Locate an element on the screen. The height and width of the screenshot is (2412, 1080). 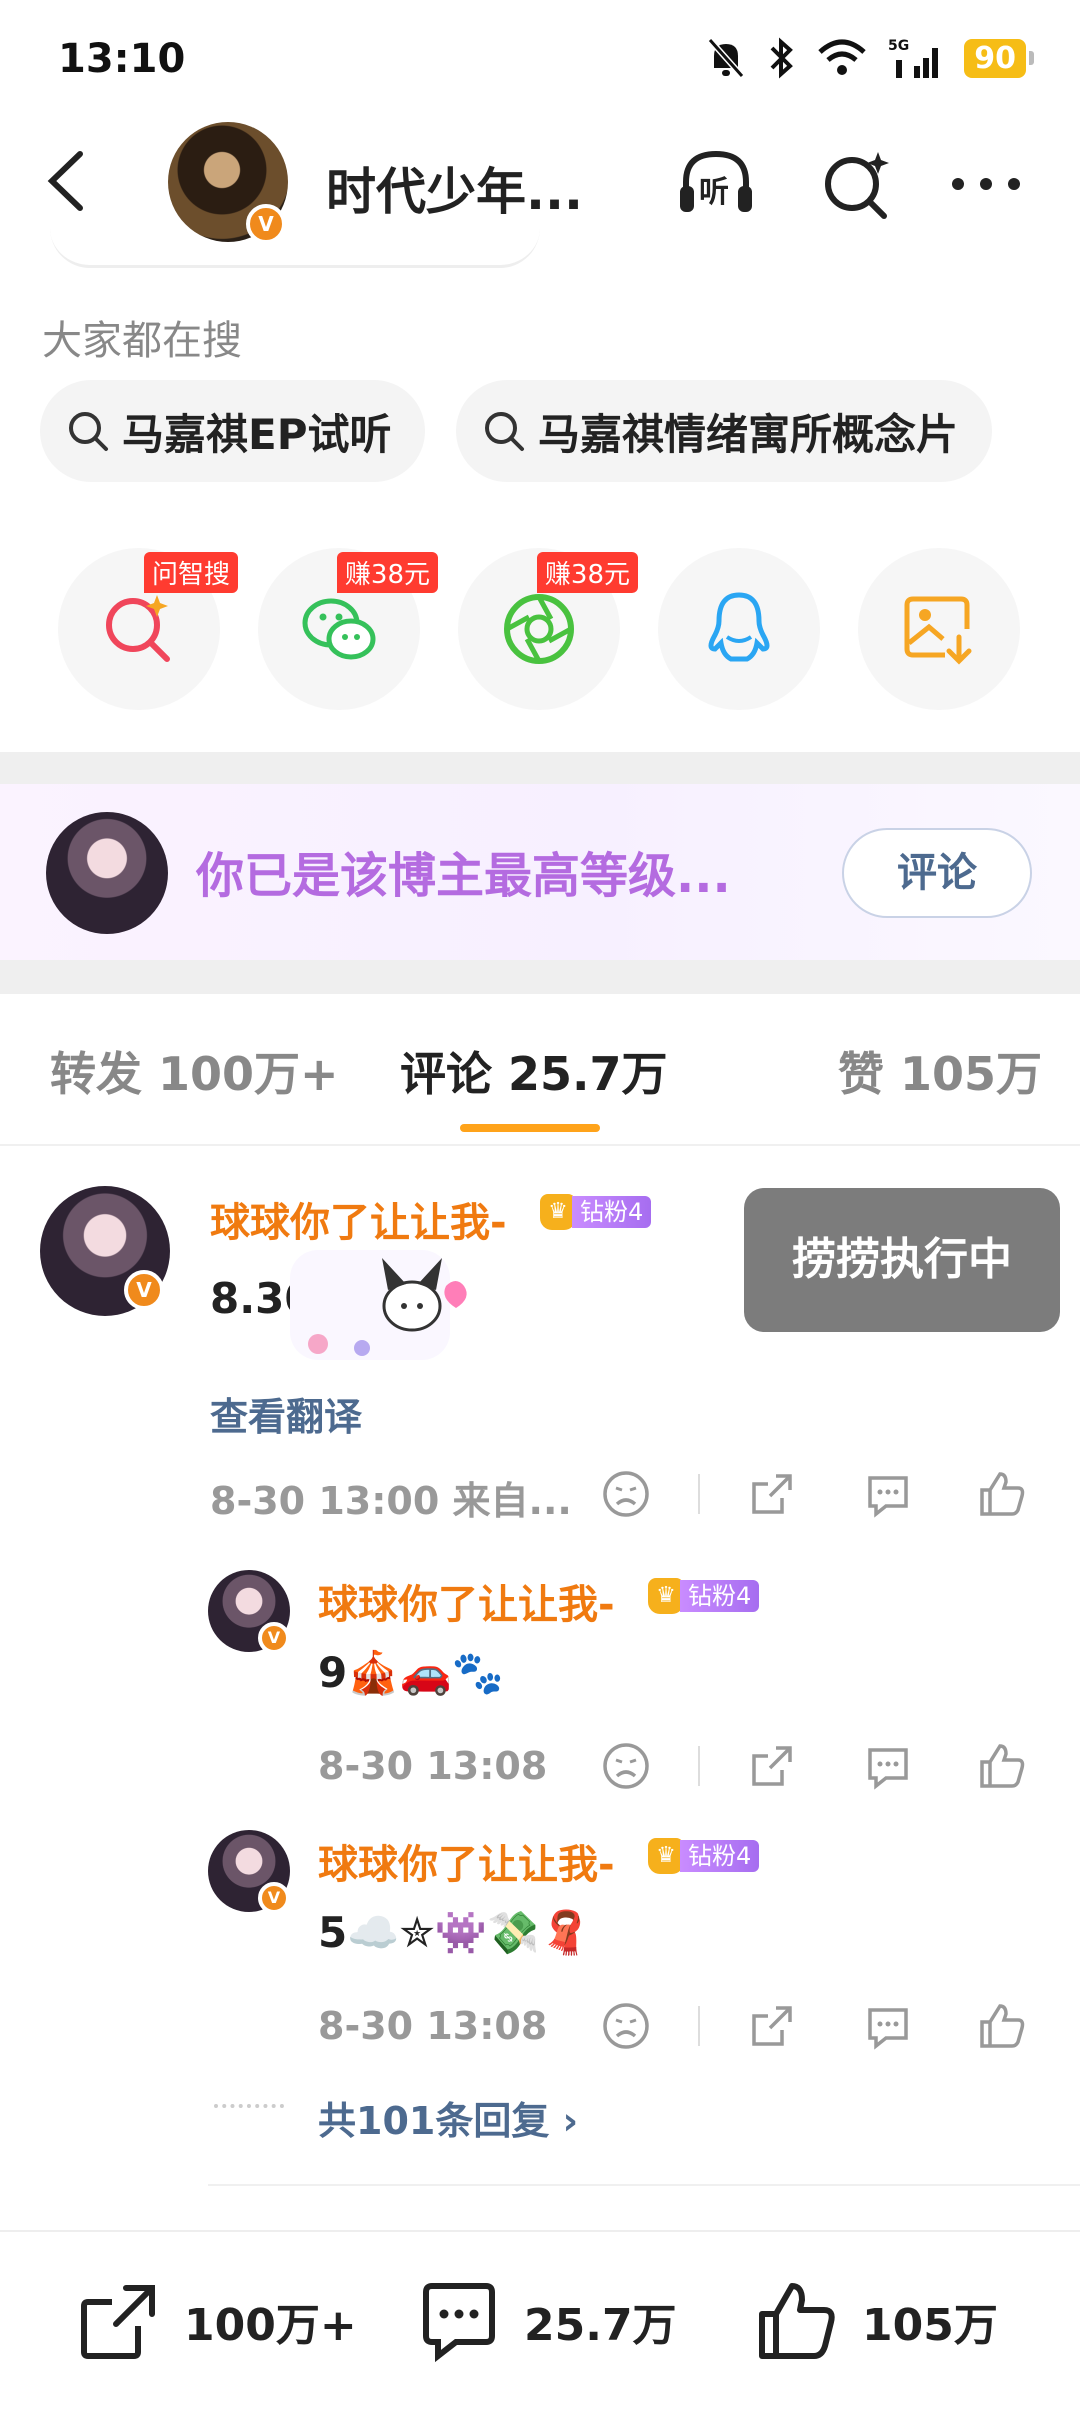
comment-action-button: 25.7万 is located at coordinates (546, 2321).